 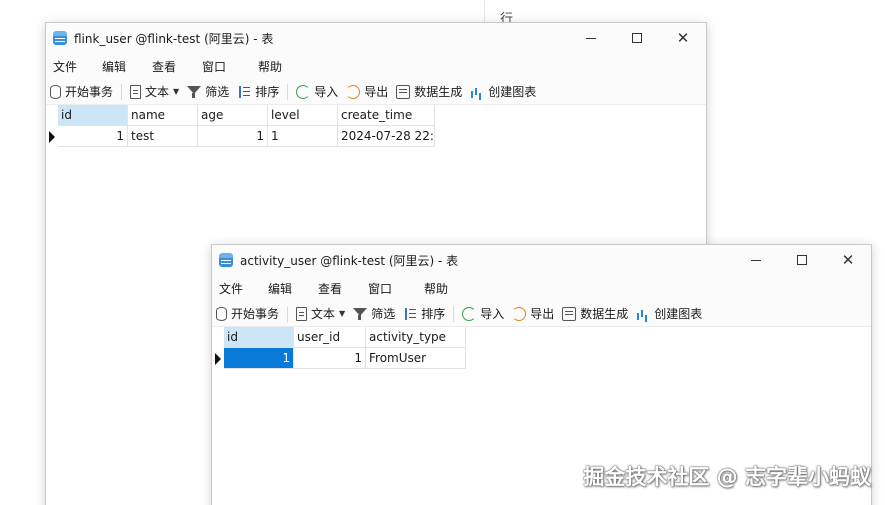 I want to click on cell-name: test, so click(x=163, y=136).